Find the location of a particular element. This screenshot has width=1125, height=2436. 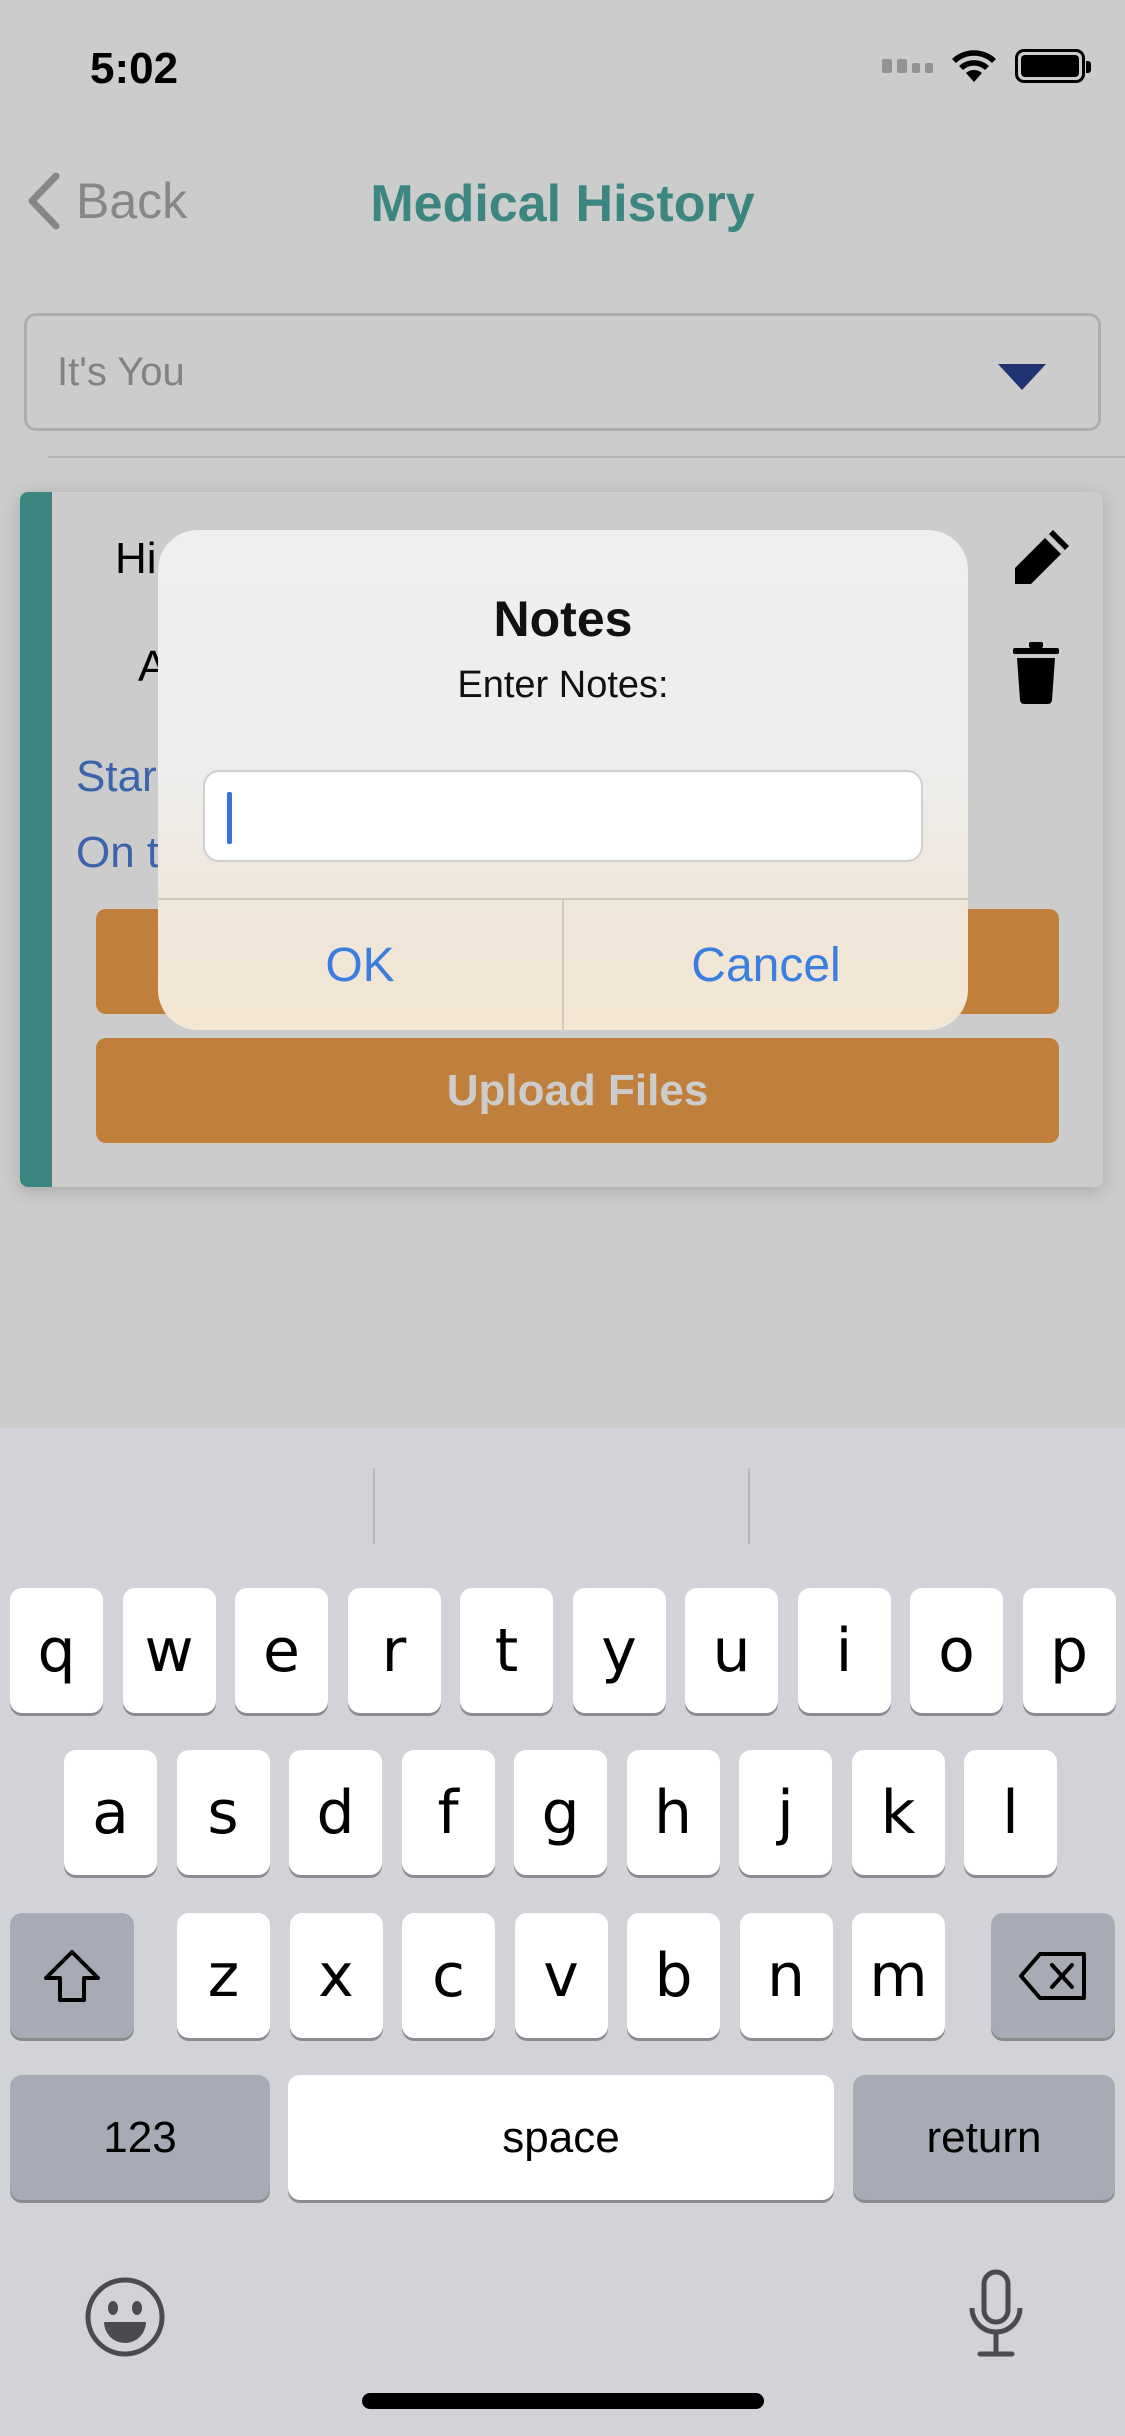

key-c: c is located at coordinates (448, 1975).